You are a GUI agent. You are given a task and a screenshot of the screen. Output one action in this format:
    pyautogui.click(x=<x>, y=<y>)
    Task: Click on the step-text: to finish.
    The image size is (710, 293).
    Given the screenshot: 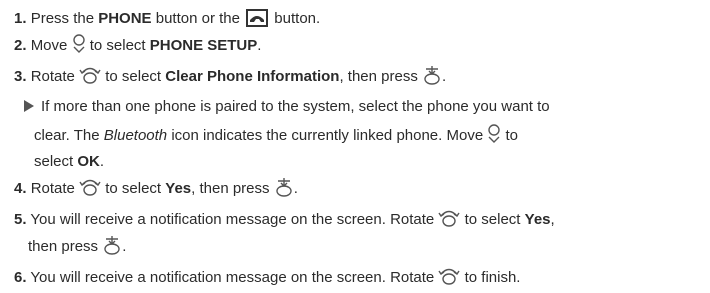 What is the action you would take?
    pyautogui.click(x=490, y=277)
    